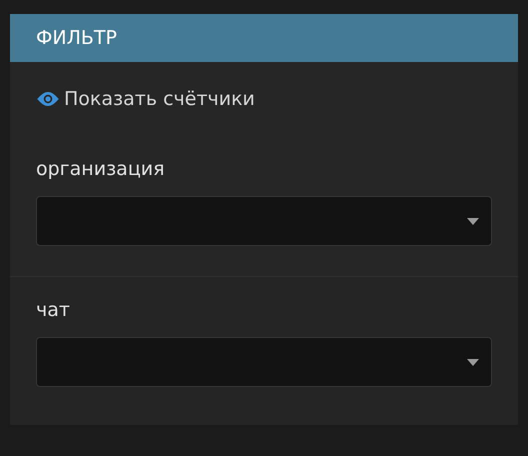  Describe the element at coordinates (76, 38) in the screenshot. I see `panel-title: ФИЛЬТР` at that location.